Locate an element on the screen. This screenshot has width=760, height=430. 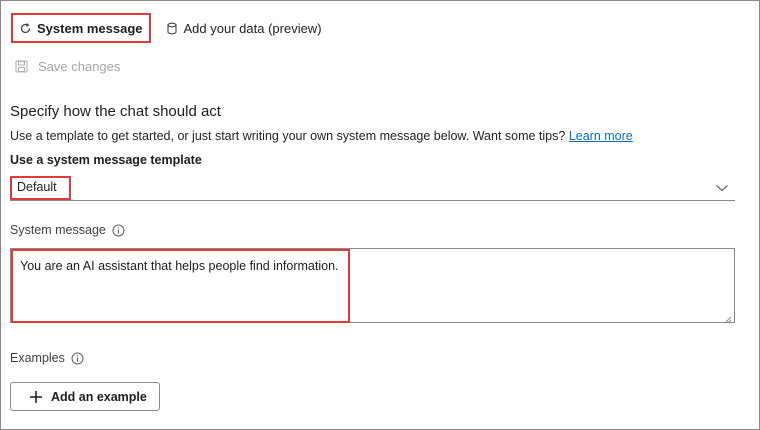
resize-handle-icon is located at coordinates (728, 318).